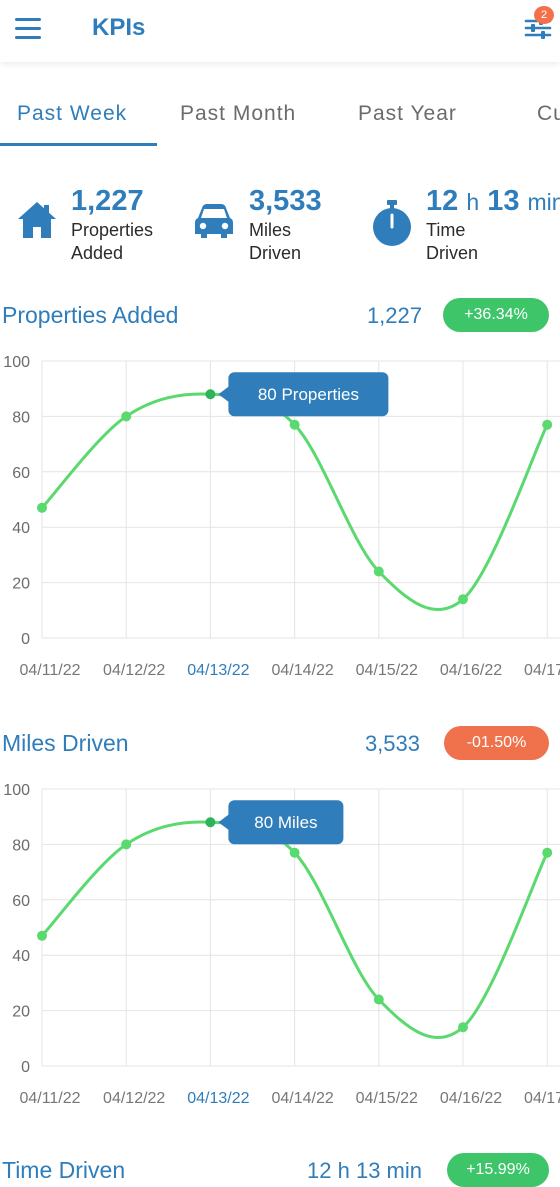  I want to click on tab-past-year: Past Year, so click(407, 114).